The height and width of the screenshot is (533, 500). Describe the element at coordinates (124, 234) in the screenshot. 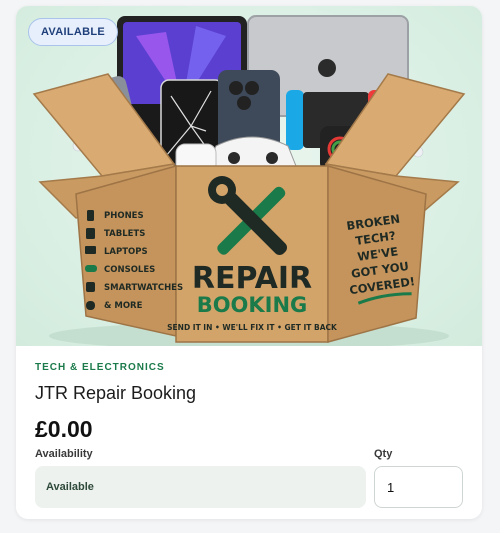

I see `box-list-item: TABLETS` at that location.